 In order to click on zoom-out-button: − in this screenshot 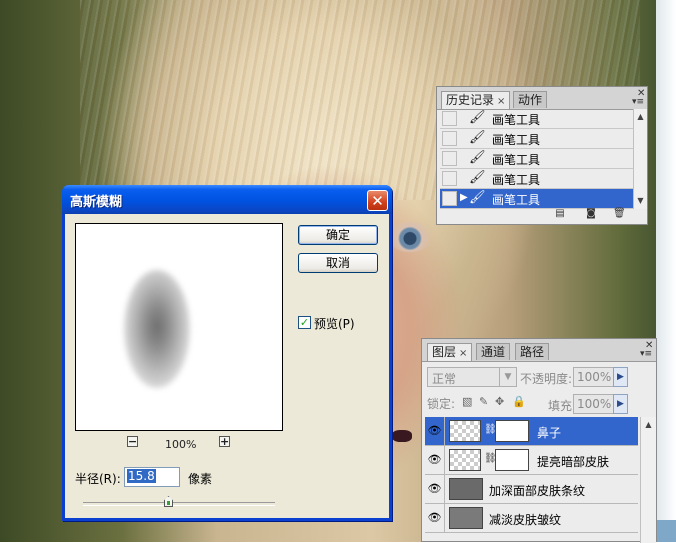, I will do `click(132, 441)`.